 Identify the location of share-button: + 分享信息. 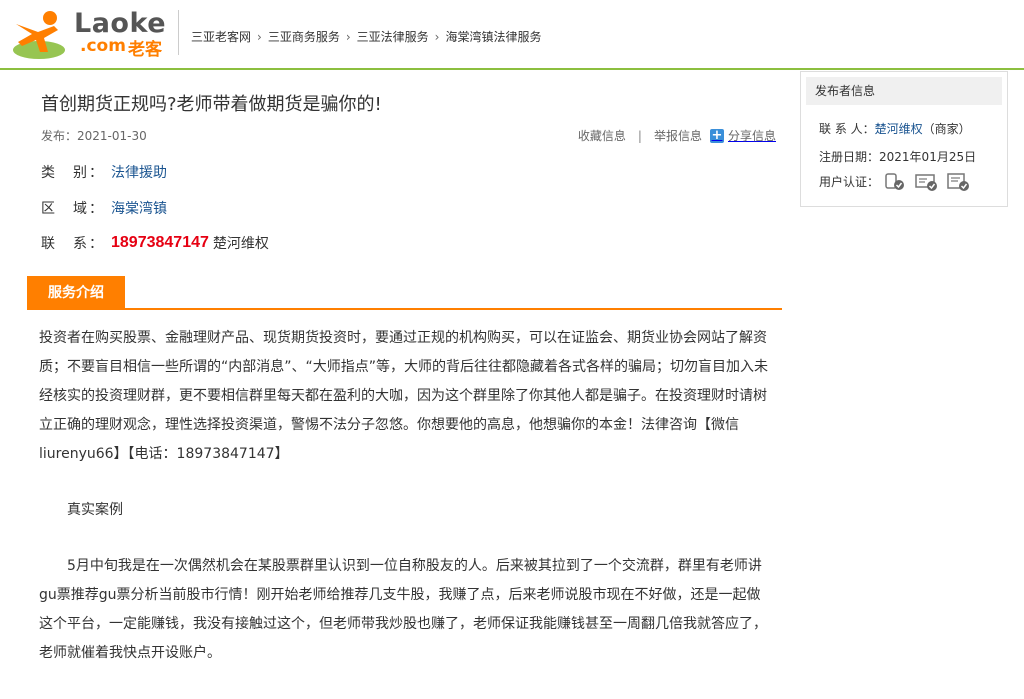
(742, 135).